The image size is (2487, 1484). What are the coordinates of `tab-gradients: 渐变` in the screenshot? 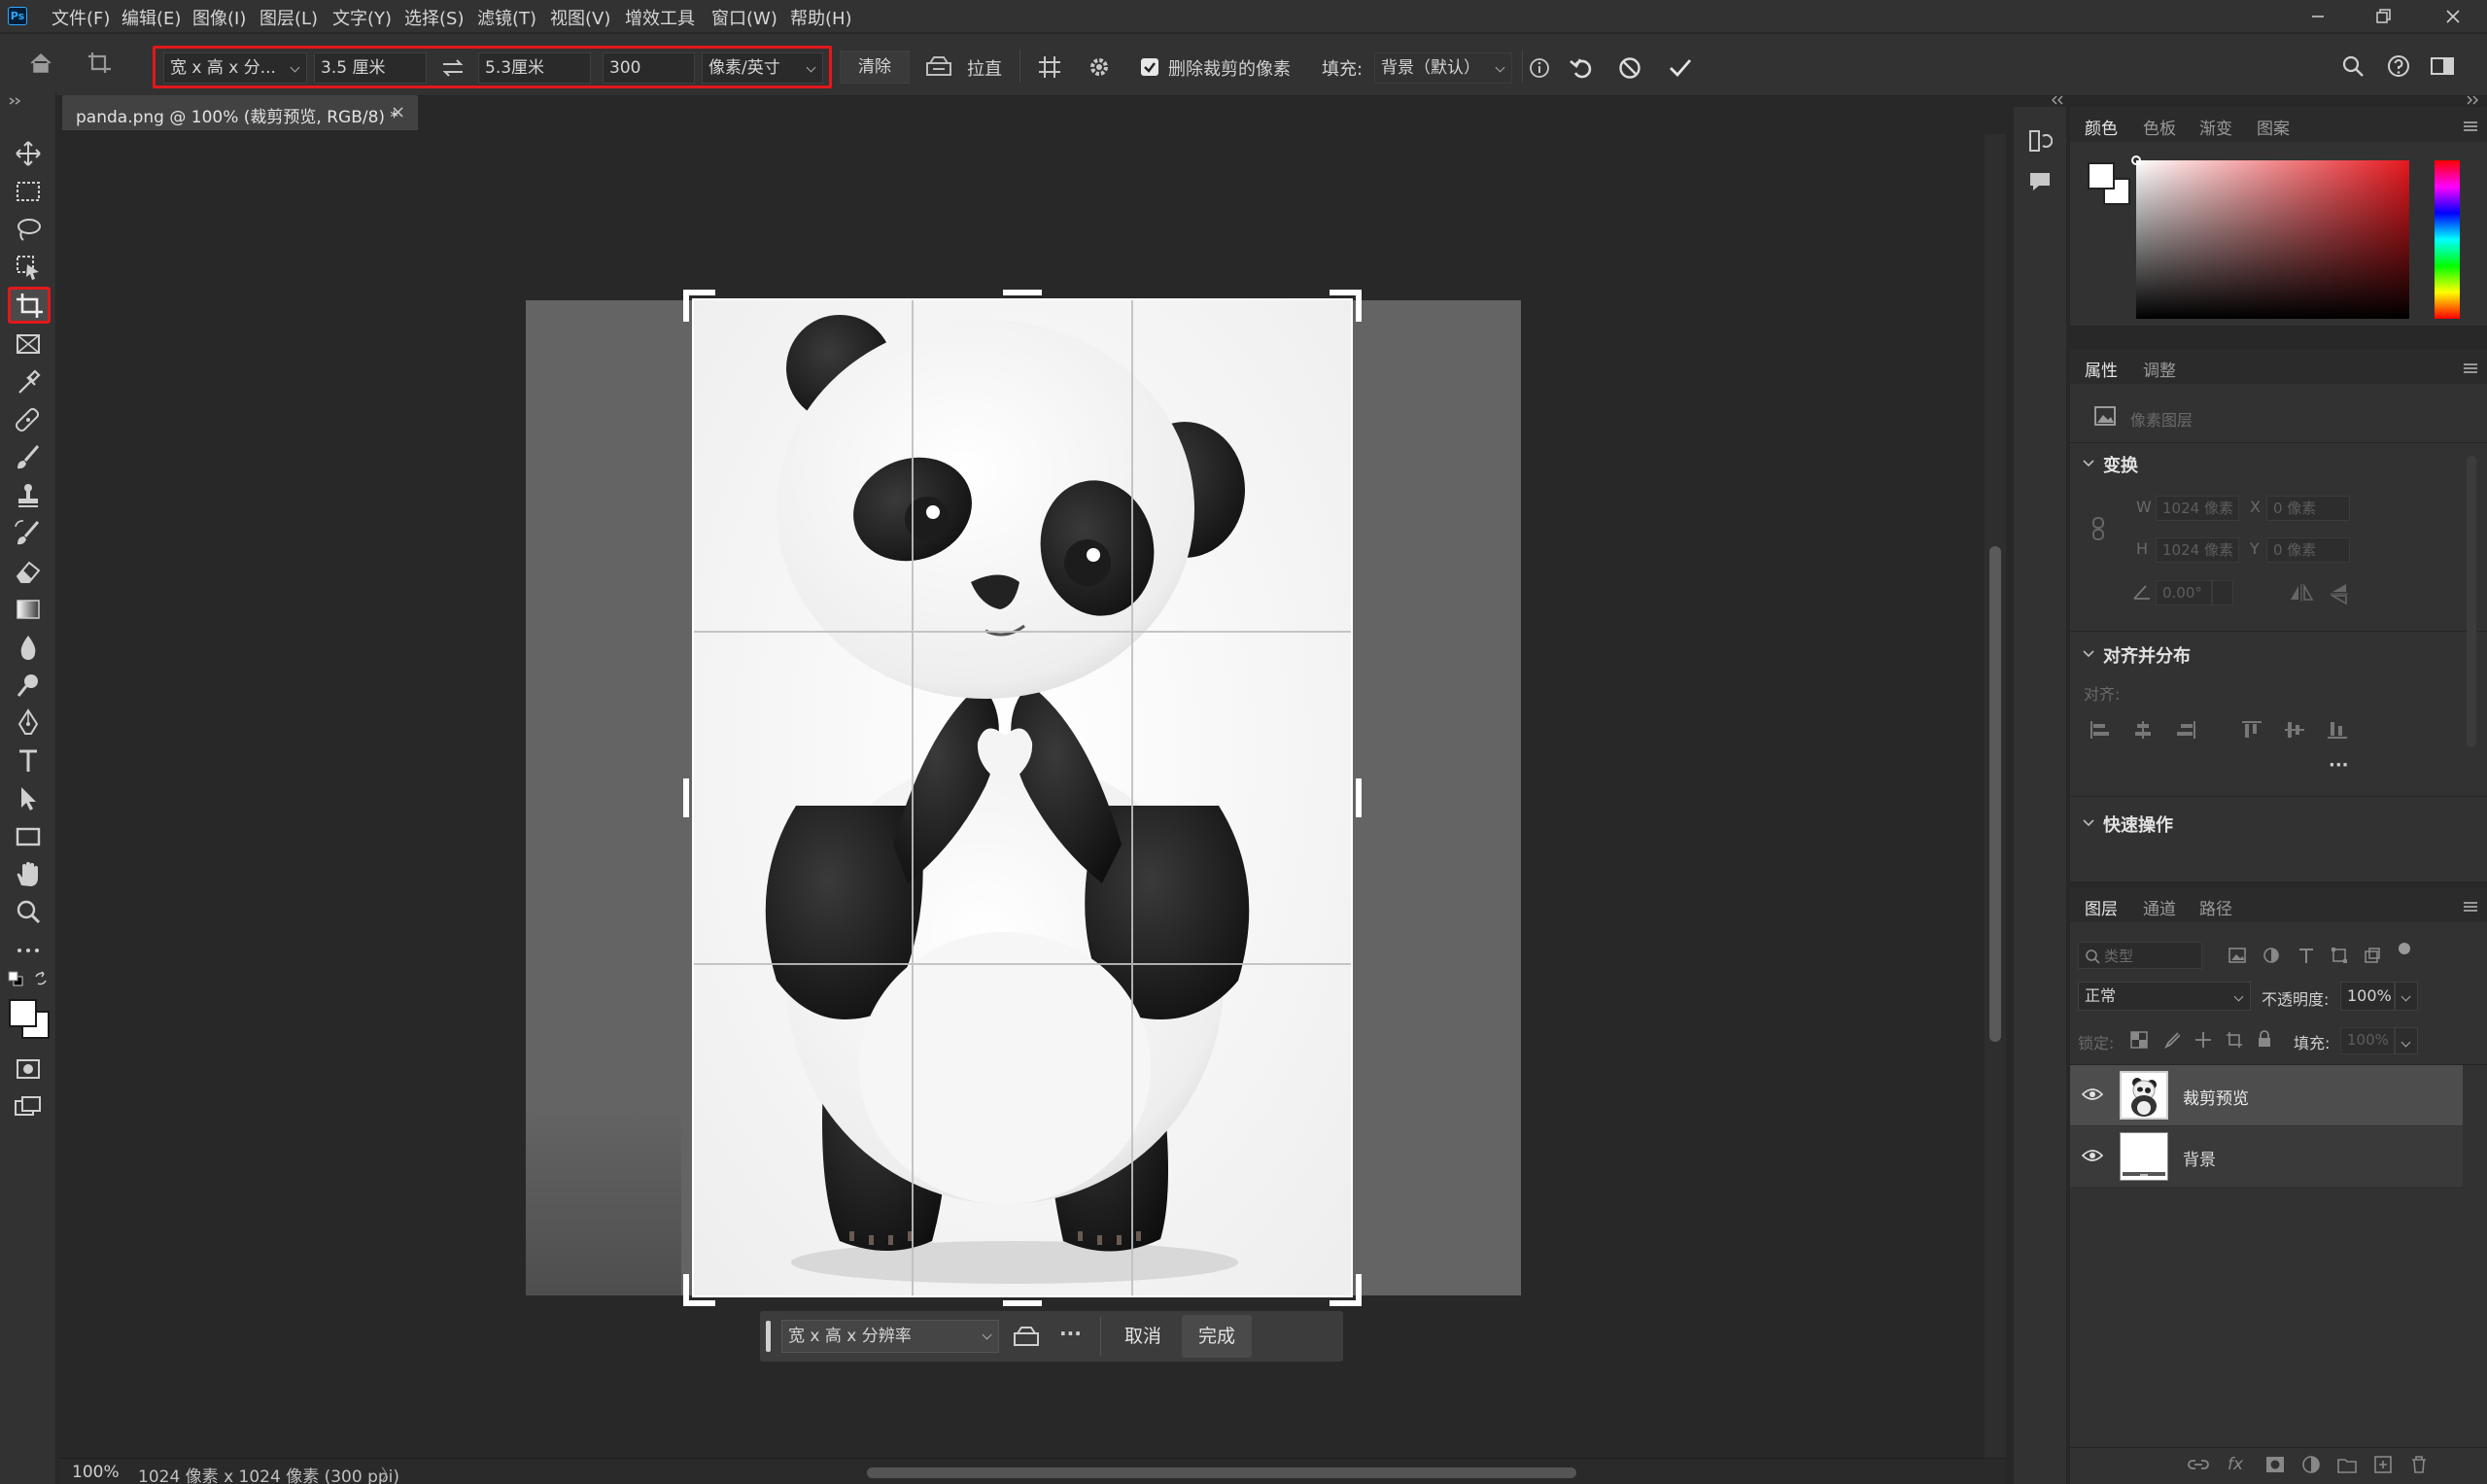 It's located at (2215, 127).